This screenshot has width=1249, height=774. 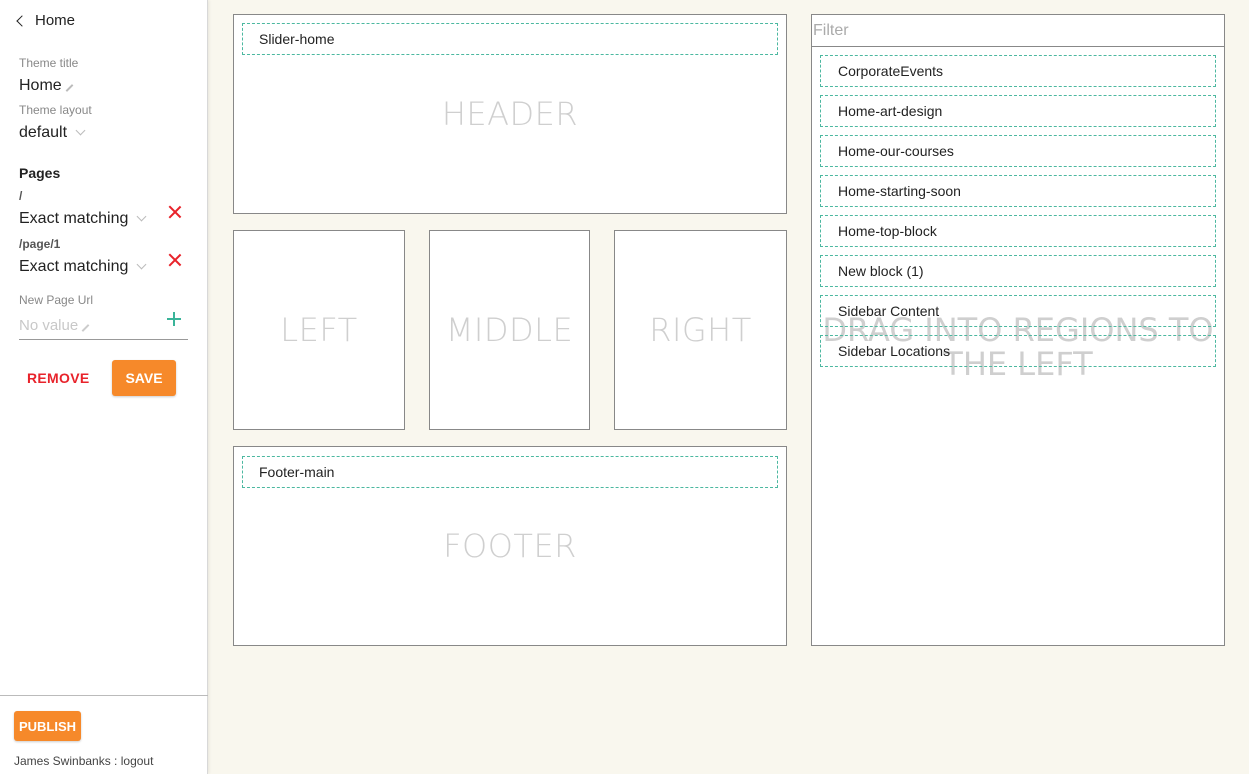 I want to click on block-label: Slider-home, so click(x=297, y=39).